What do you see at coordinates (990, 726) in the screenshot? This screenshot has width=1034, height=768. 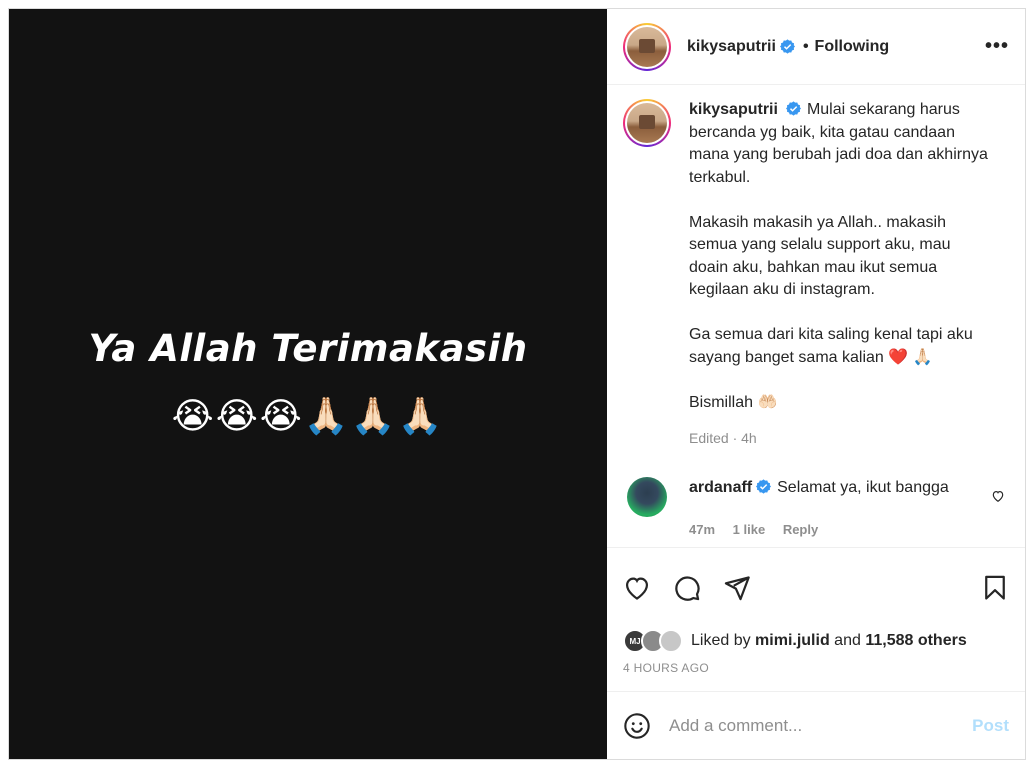 I see `post-button: Post` at bounding box center [990, 726].